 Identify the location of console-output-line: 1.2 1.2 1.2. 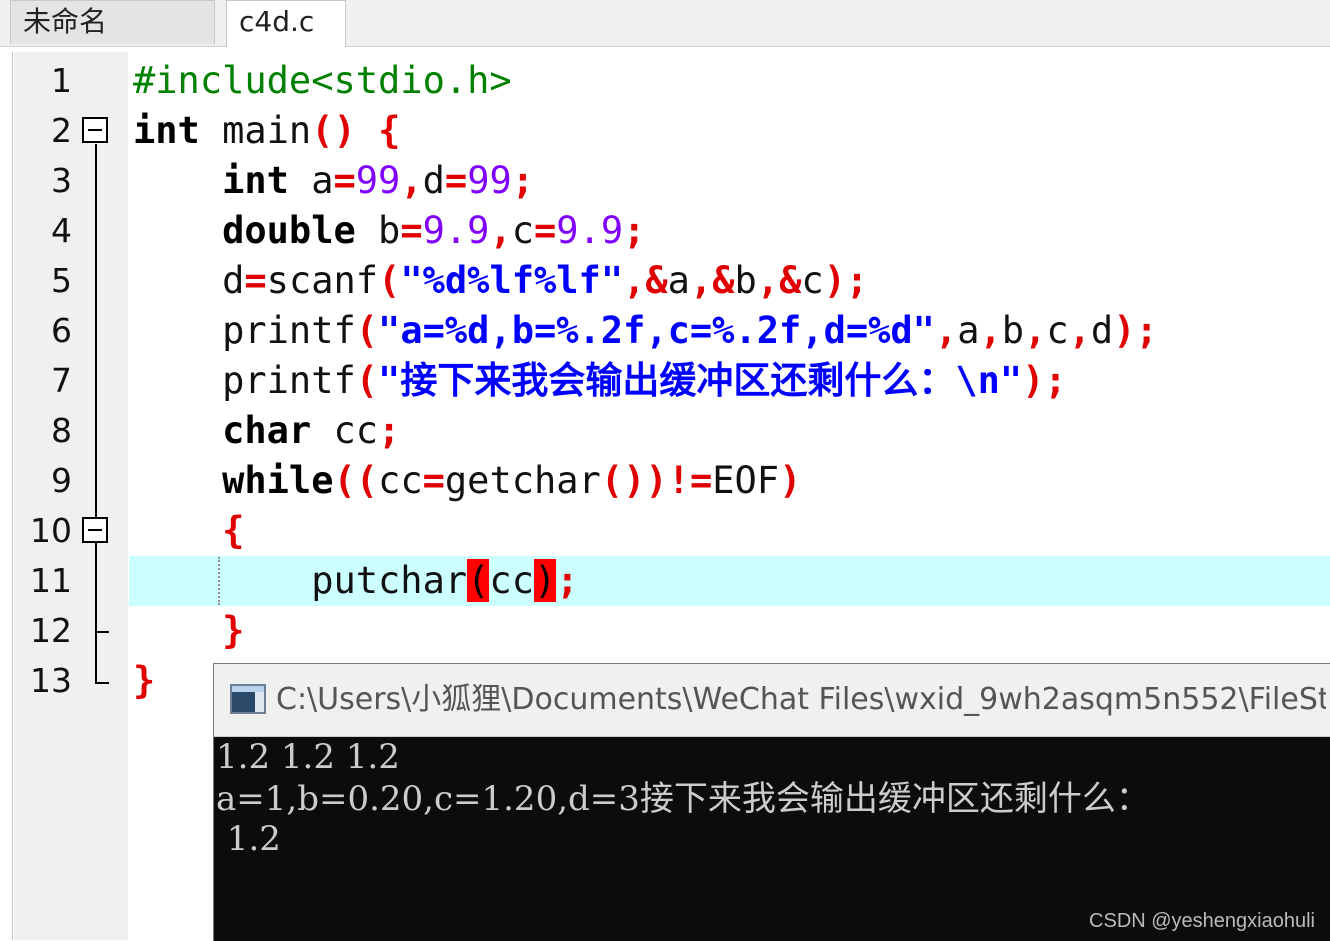
(308, 757).